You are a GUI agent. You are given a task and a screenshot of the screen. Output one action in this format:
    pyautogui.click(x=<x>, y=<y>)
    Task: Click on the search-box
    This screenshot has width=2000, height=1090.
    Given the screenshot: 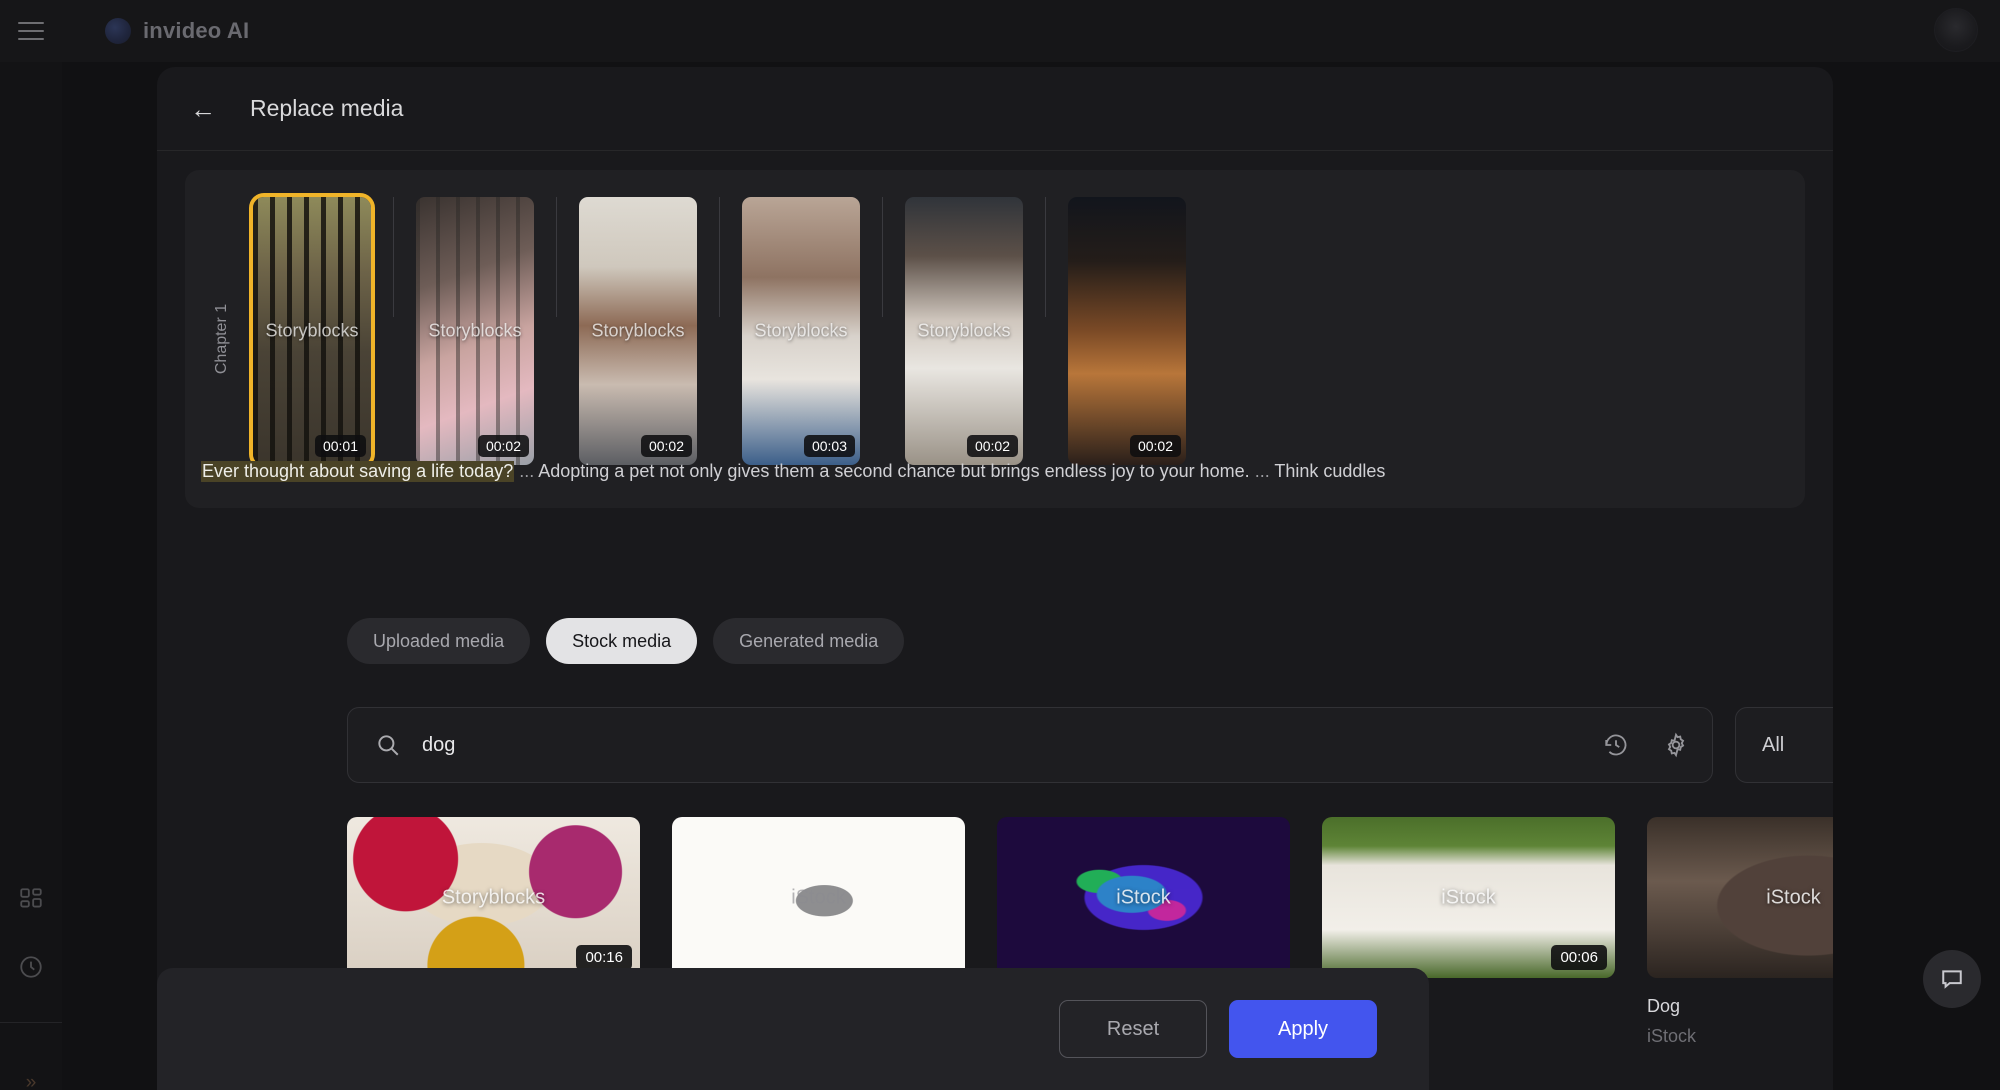 What is the action you would take?
    pyautogui.click(x=1030, y=745)
    